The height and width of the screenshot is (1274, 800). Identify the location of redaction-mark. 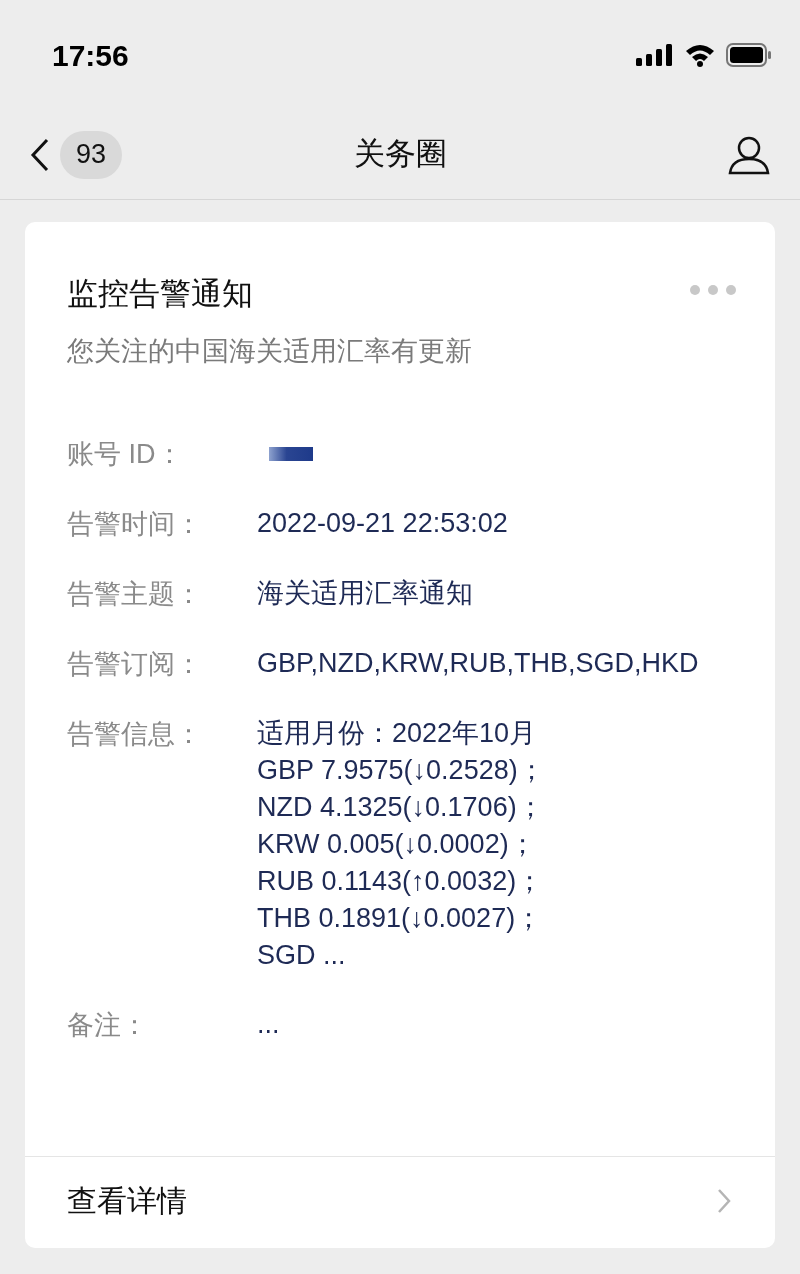
(291, 454).